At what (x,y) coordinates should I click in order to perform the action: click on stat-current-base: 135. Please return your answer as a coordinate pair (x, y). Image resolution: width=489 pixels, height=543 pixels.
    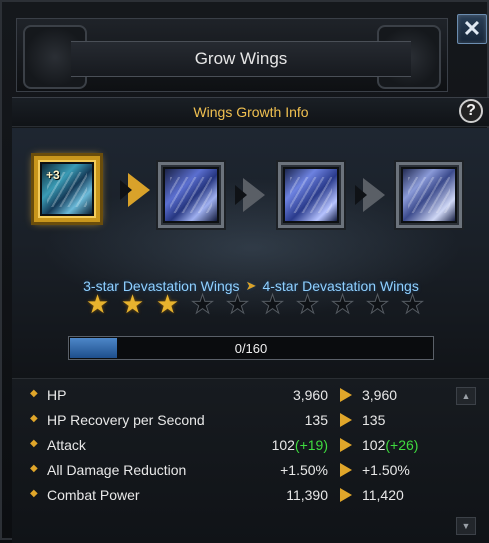
    Looking at the image, I should click on (316, 420).